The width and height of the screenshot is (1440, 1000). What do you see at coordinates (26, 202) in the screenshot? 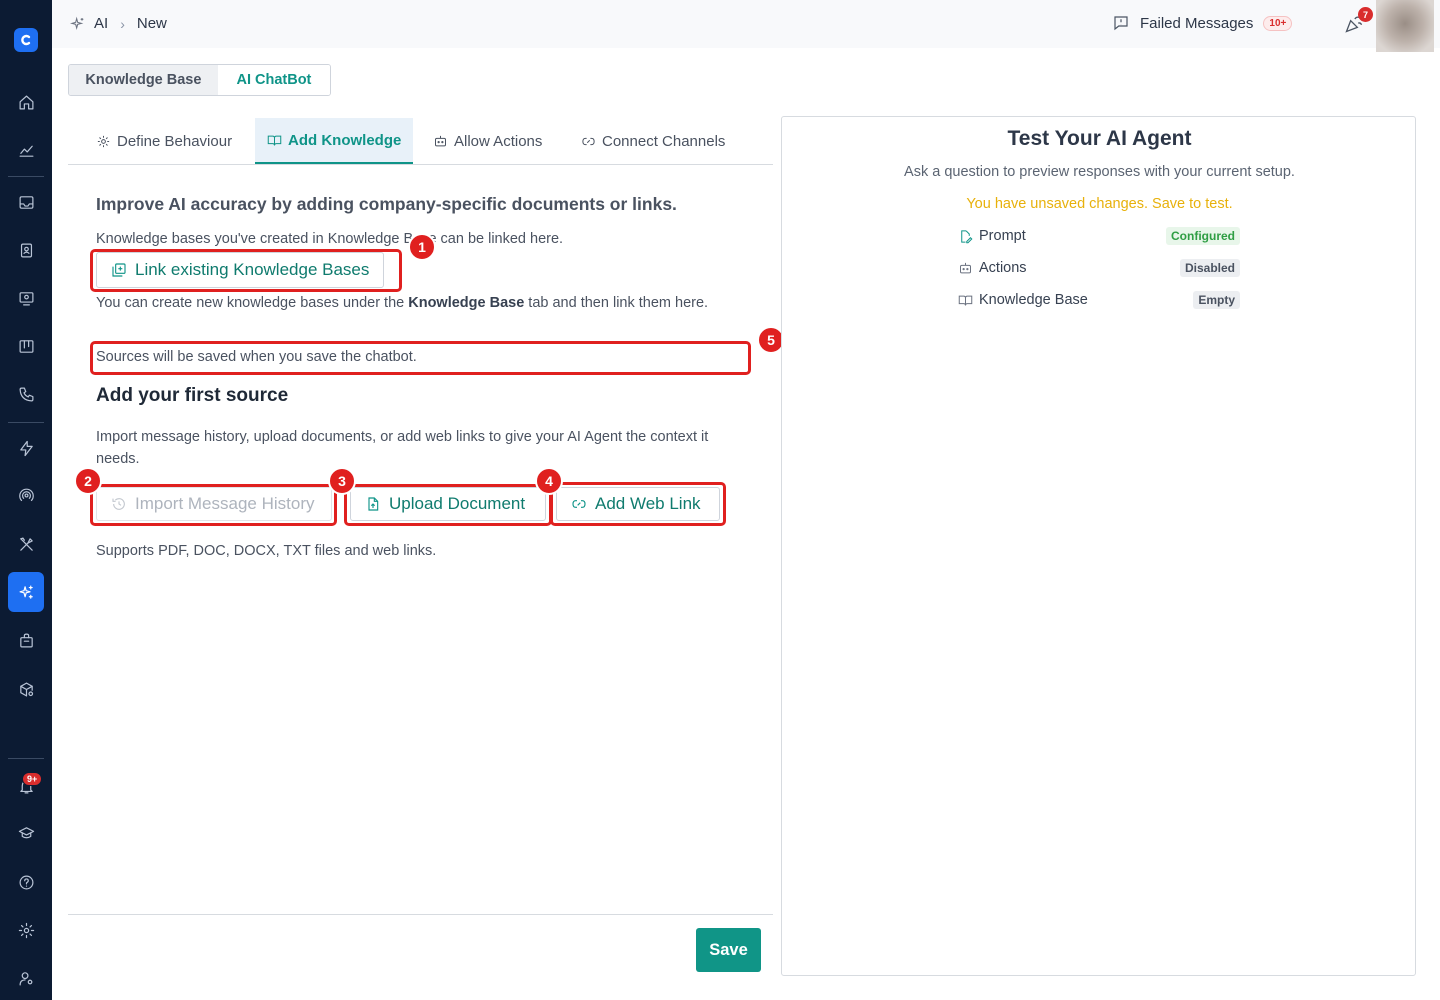
I see `inbox-icon` at bounding box center [26, 202].